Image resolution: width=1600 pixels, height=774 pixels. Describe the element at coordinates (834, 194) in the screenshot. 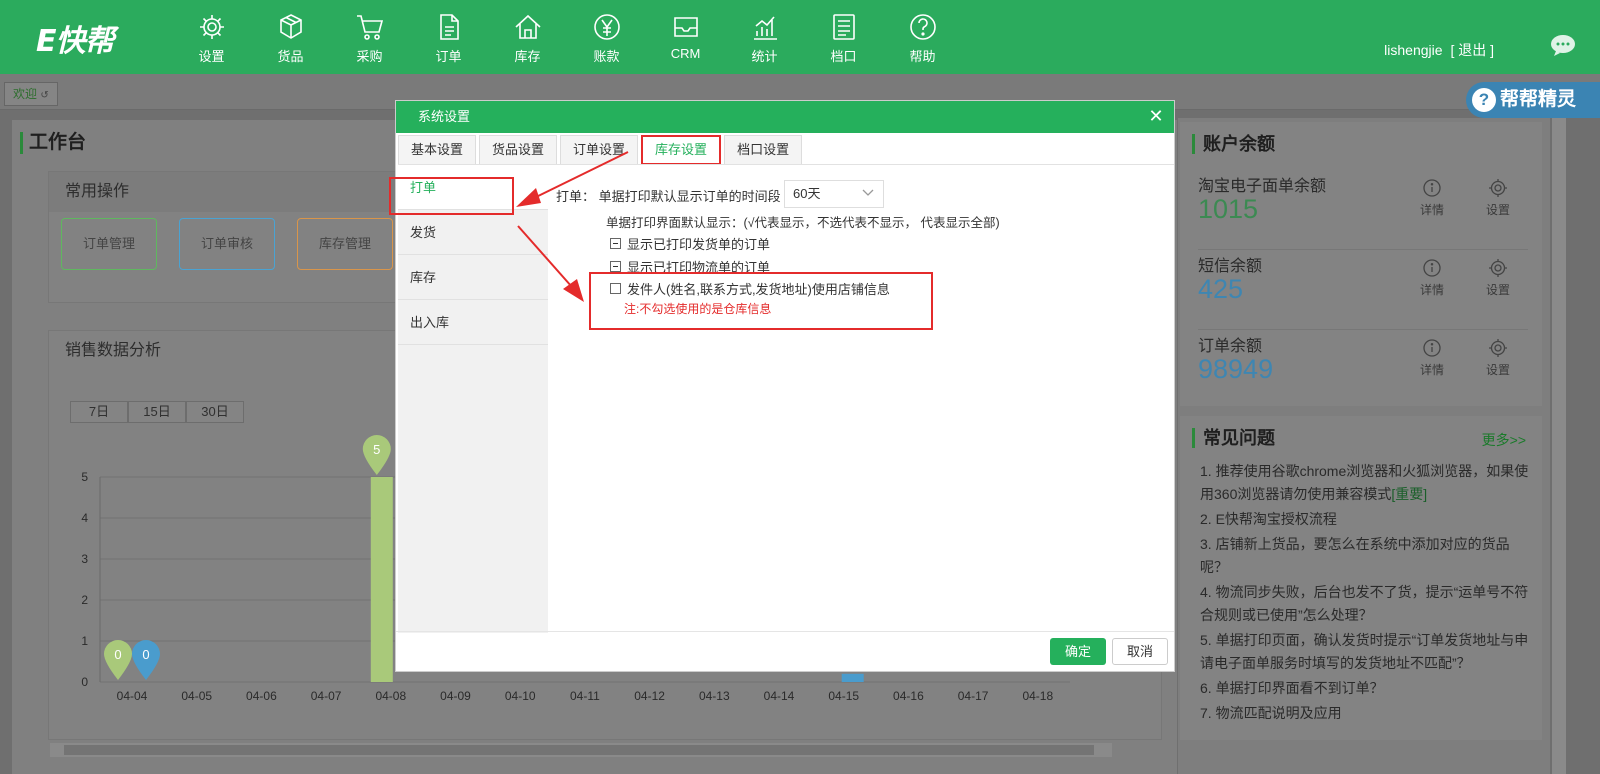

I see `period-select: 60天` at that location.